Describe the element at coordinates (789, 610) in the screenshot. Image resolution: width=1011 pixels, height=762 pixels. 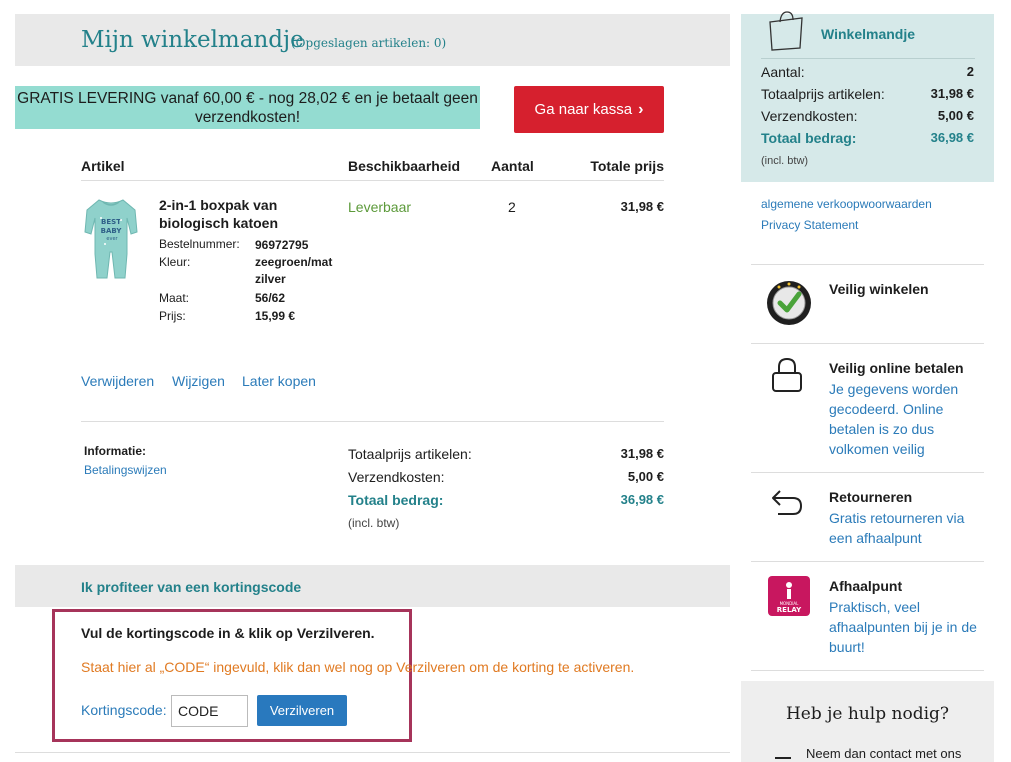
I see `svg-text: RELAY` at that location.